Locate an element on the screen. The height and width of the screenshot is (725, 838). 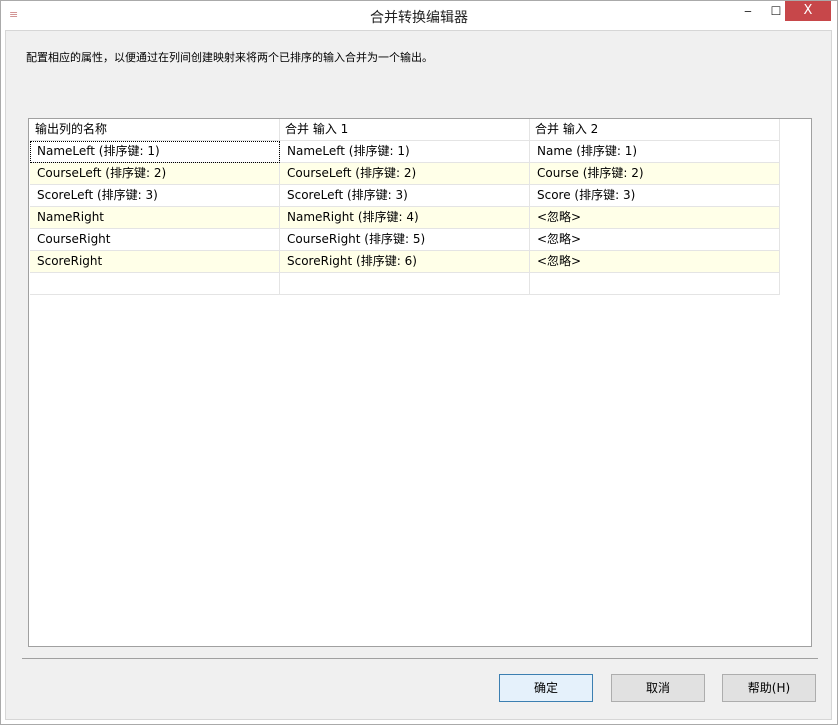
input-1-cell: CourseLeft (排序键: 2) is located at coordinates (405, 174).